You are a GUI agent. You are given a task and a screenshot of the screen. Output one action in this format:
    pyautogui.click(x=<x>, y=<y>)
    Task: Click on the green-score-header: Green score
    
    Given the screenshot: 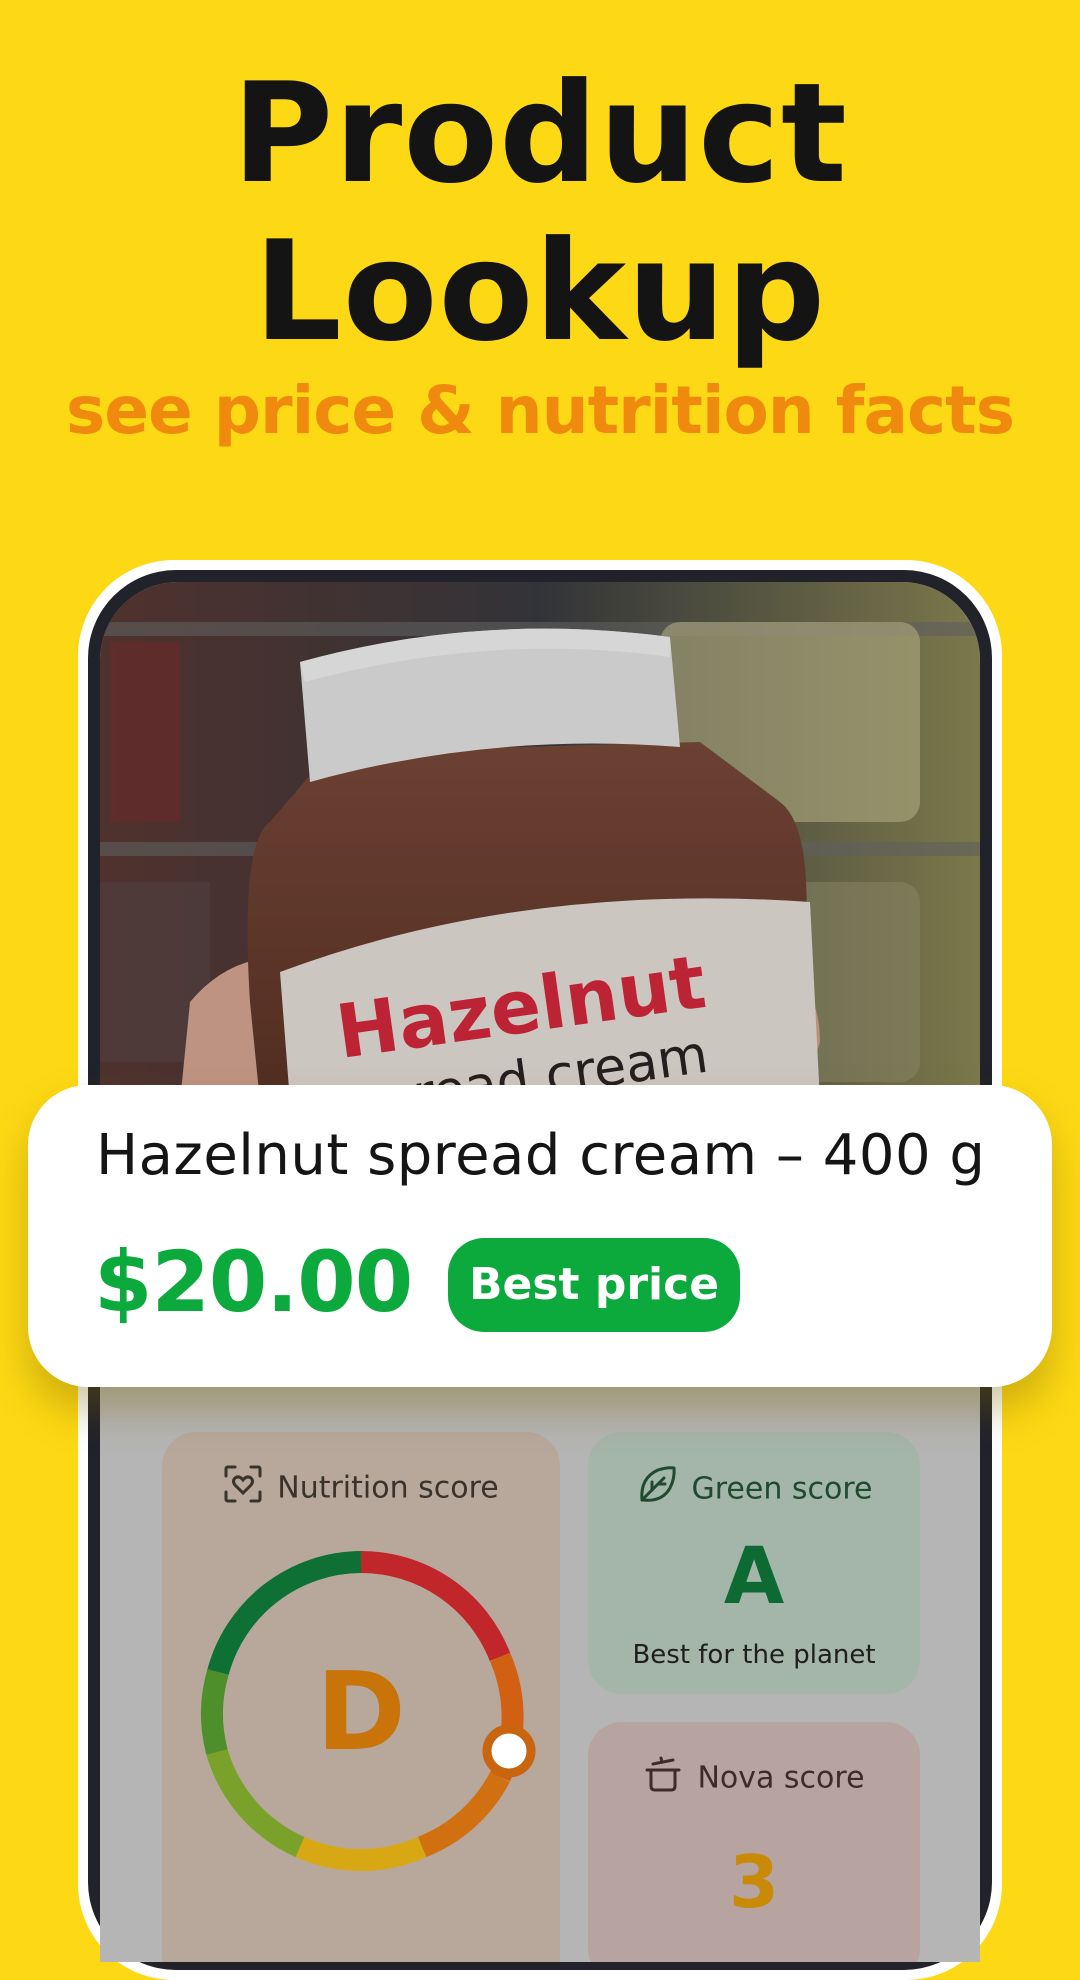 What is the action you would take?
    pyautogui.click(x=754, y=1489)
    